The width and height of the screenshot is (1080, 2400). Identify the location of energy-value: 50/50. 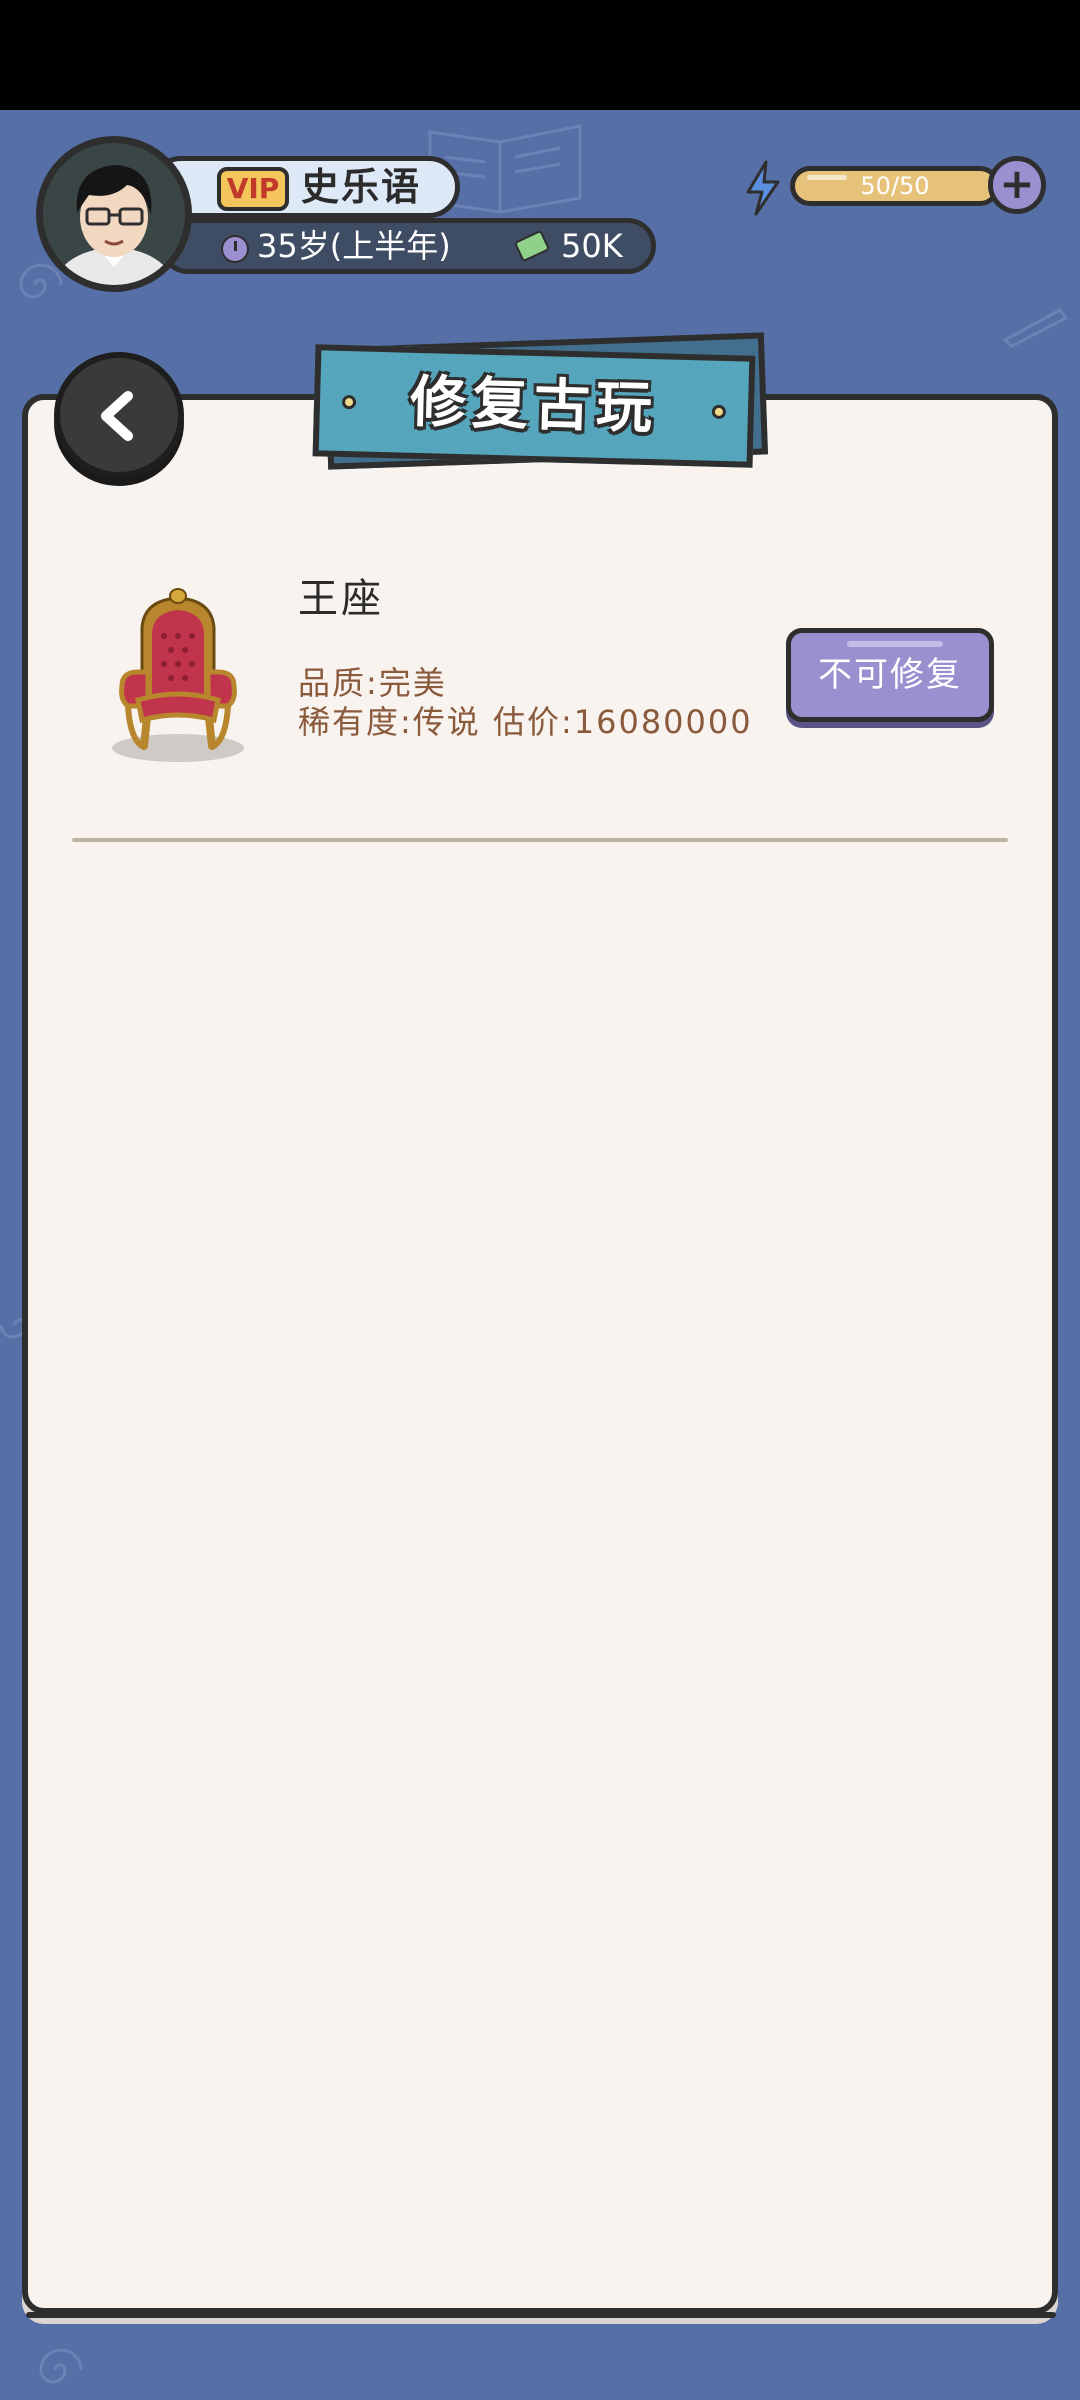
(895, 186).